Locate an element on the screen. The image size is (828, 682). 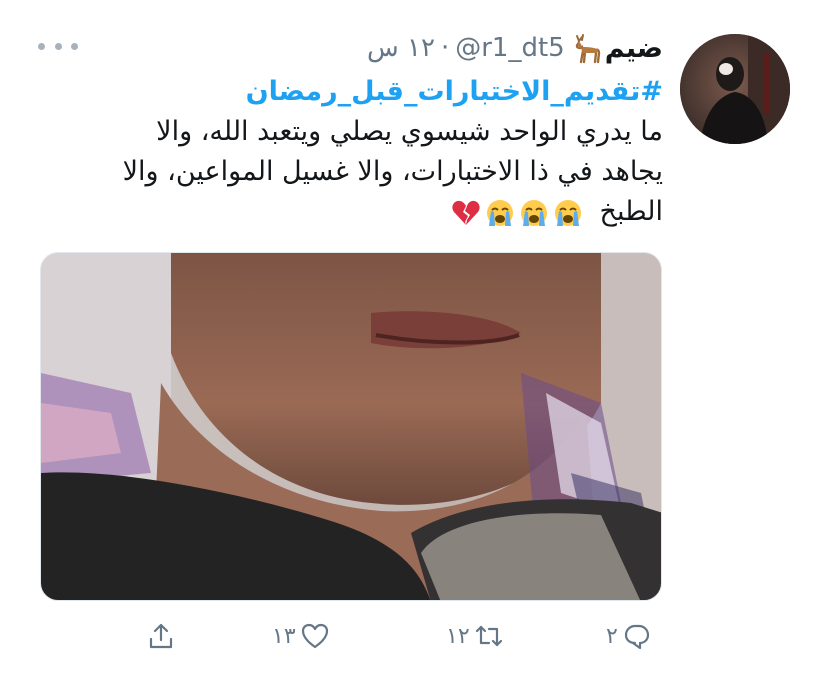
display-name: ضيم is located at coordinates (634, 48).